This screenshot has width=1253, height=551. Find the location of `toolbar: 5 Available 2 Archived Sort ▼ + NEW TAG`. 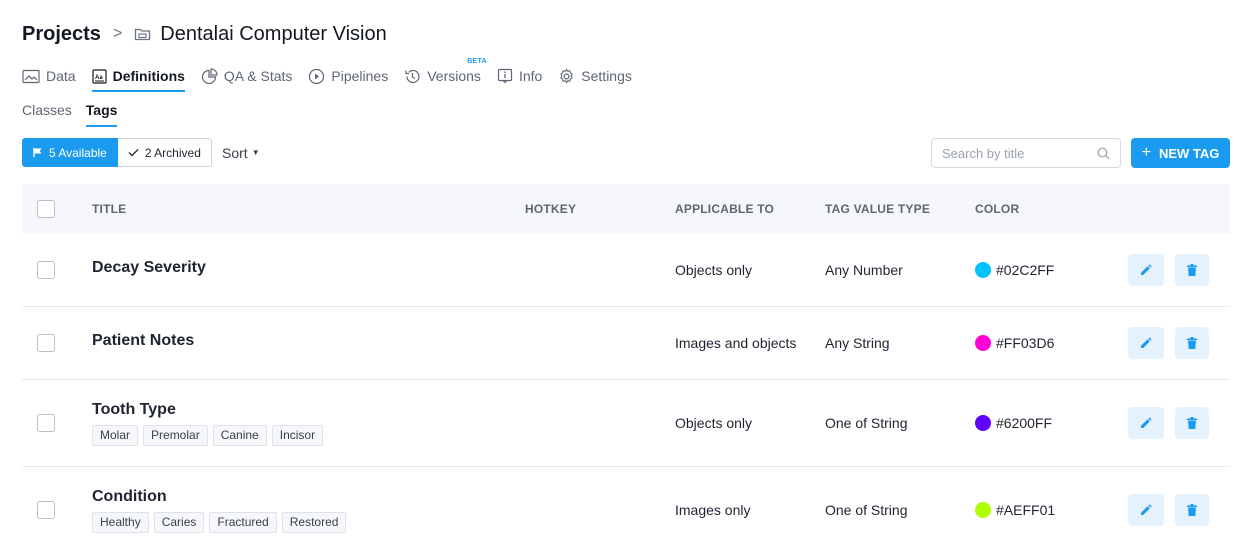

toolbar: 5 Available 2 Archived Sort ▼ + NEW TAG is located at coordinates (626, 153).